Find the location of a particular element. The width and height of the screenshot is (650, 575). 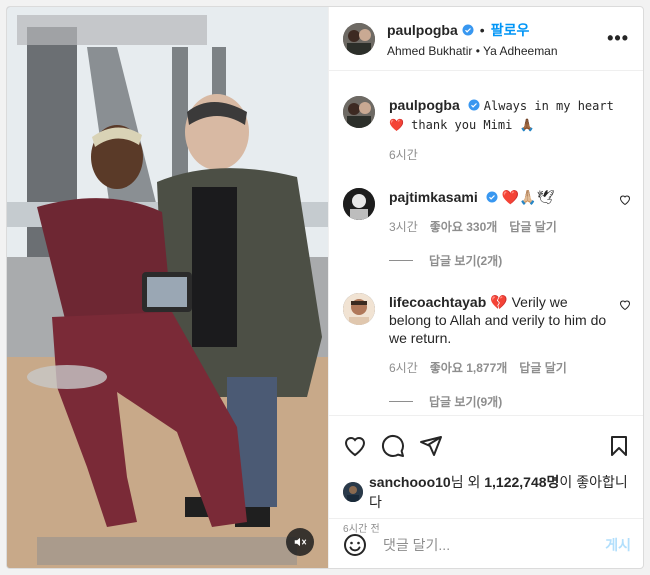

comment-text: ❤️🙏🏼🕊 is located at coordinates (528, 197).